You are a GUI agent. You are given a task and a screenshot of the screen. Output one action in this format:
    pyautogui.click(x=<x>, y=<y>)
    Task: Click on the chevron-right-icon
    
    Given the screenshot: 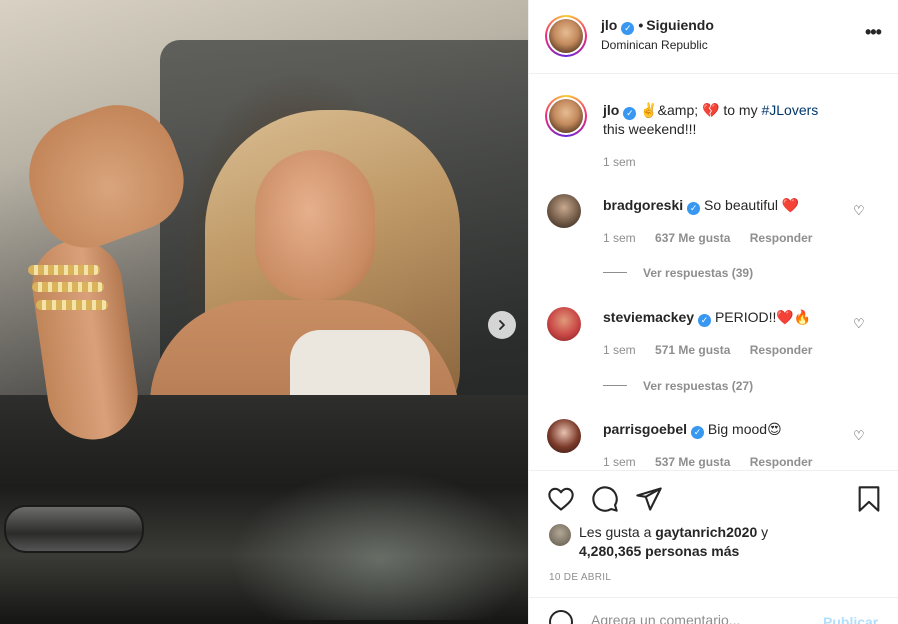 What is the action you would take?
    pyautogui.click(x=502, y=325)
    